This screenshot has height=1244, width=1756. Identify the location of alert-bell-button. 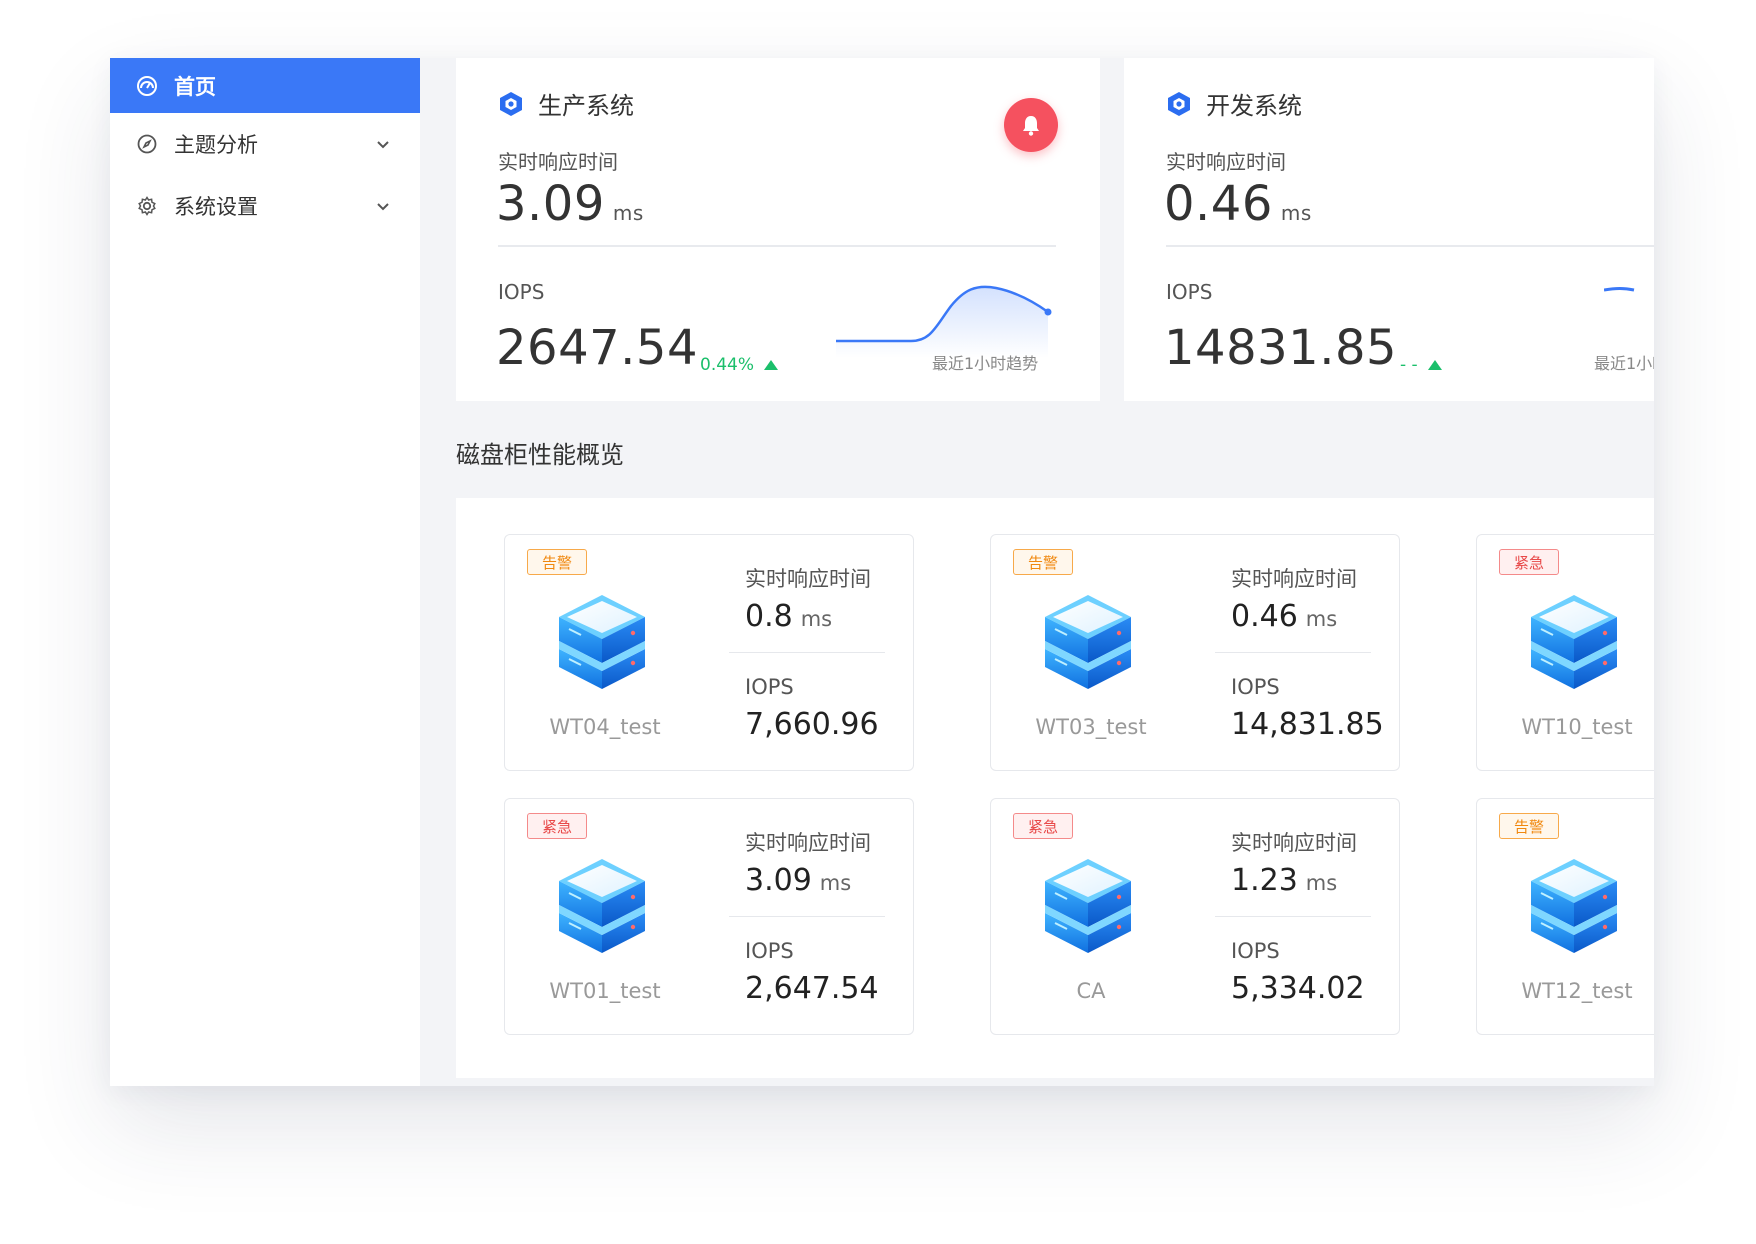
(1031, 125).